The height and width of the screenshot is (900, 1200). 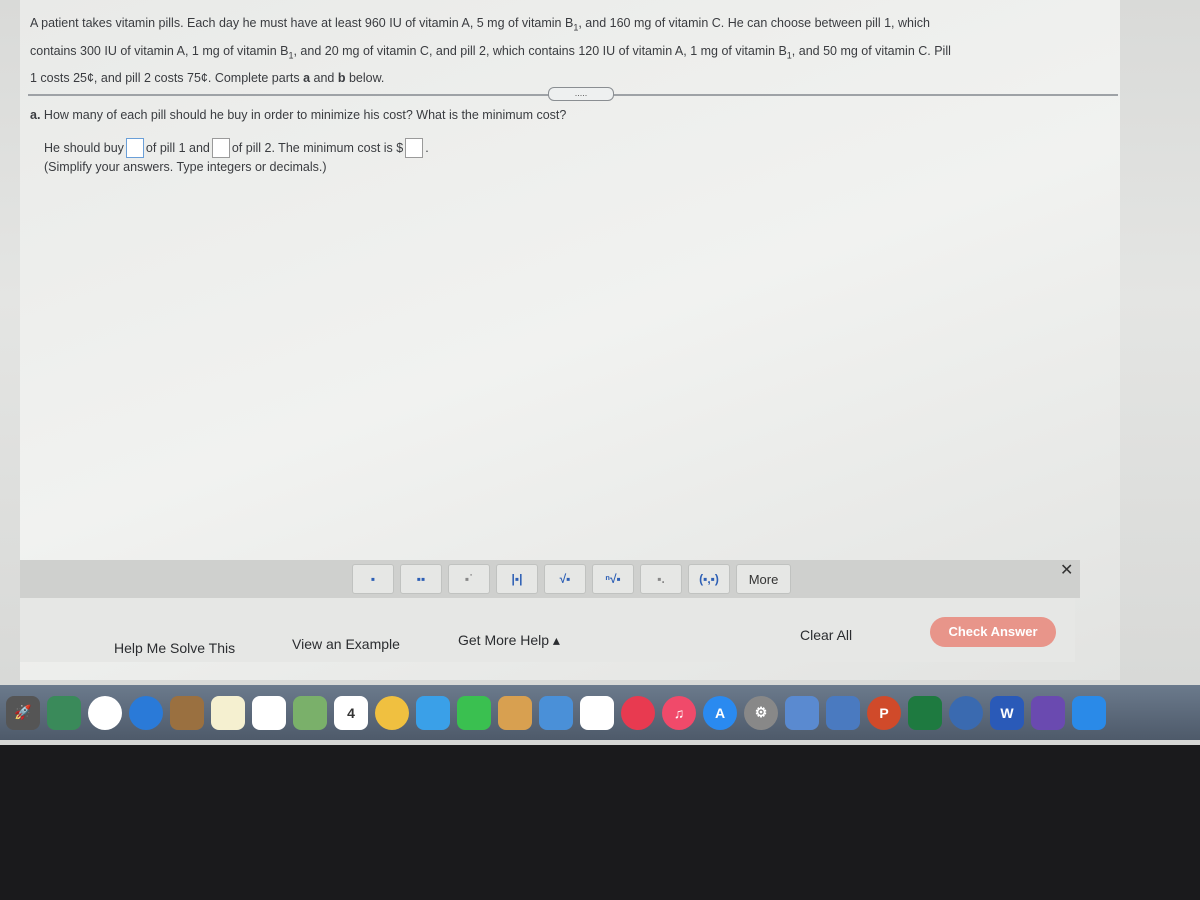 I want to click on powerpoint-icon: P, so click(x=884, y=712).